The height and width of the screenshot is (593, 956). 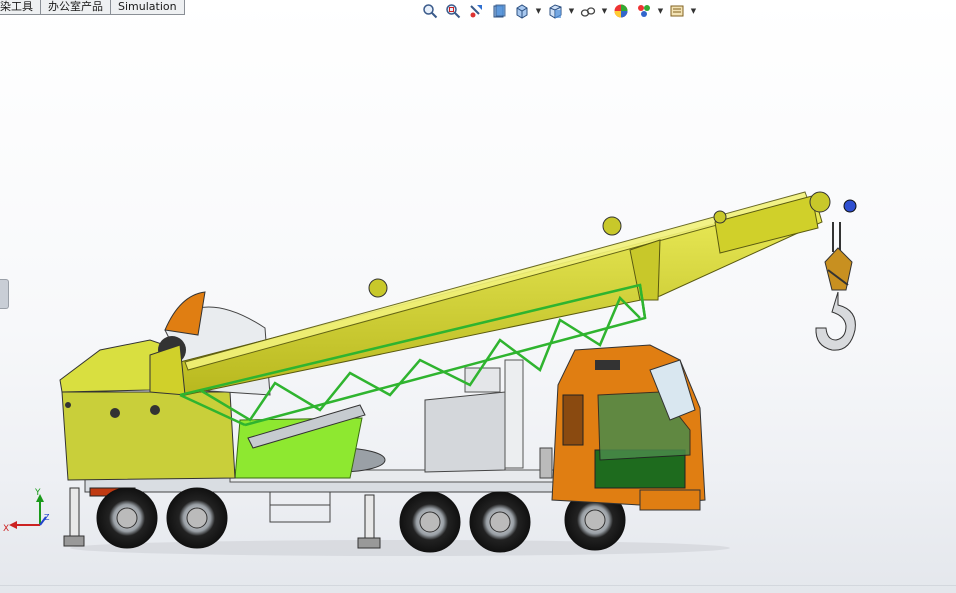 What do you see at coordinates (488, 419) in the screenshot?
I see `deck-cabin` at bounding box center [488, 419].